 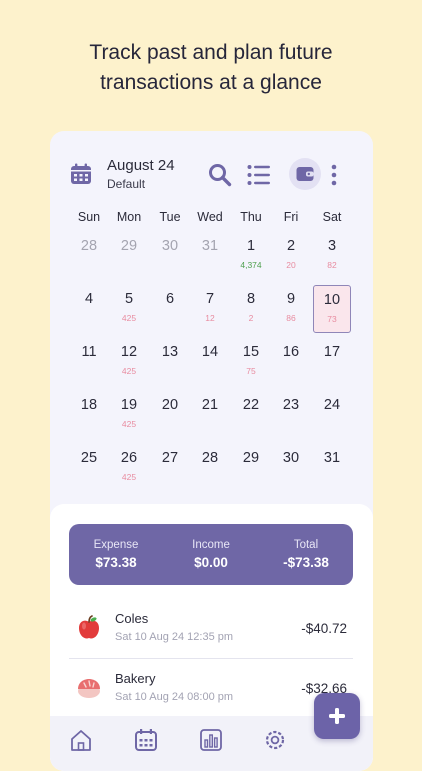 I want to click on weekday-label: Wed, so click(x=210, y=217).